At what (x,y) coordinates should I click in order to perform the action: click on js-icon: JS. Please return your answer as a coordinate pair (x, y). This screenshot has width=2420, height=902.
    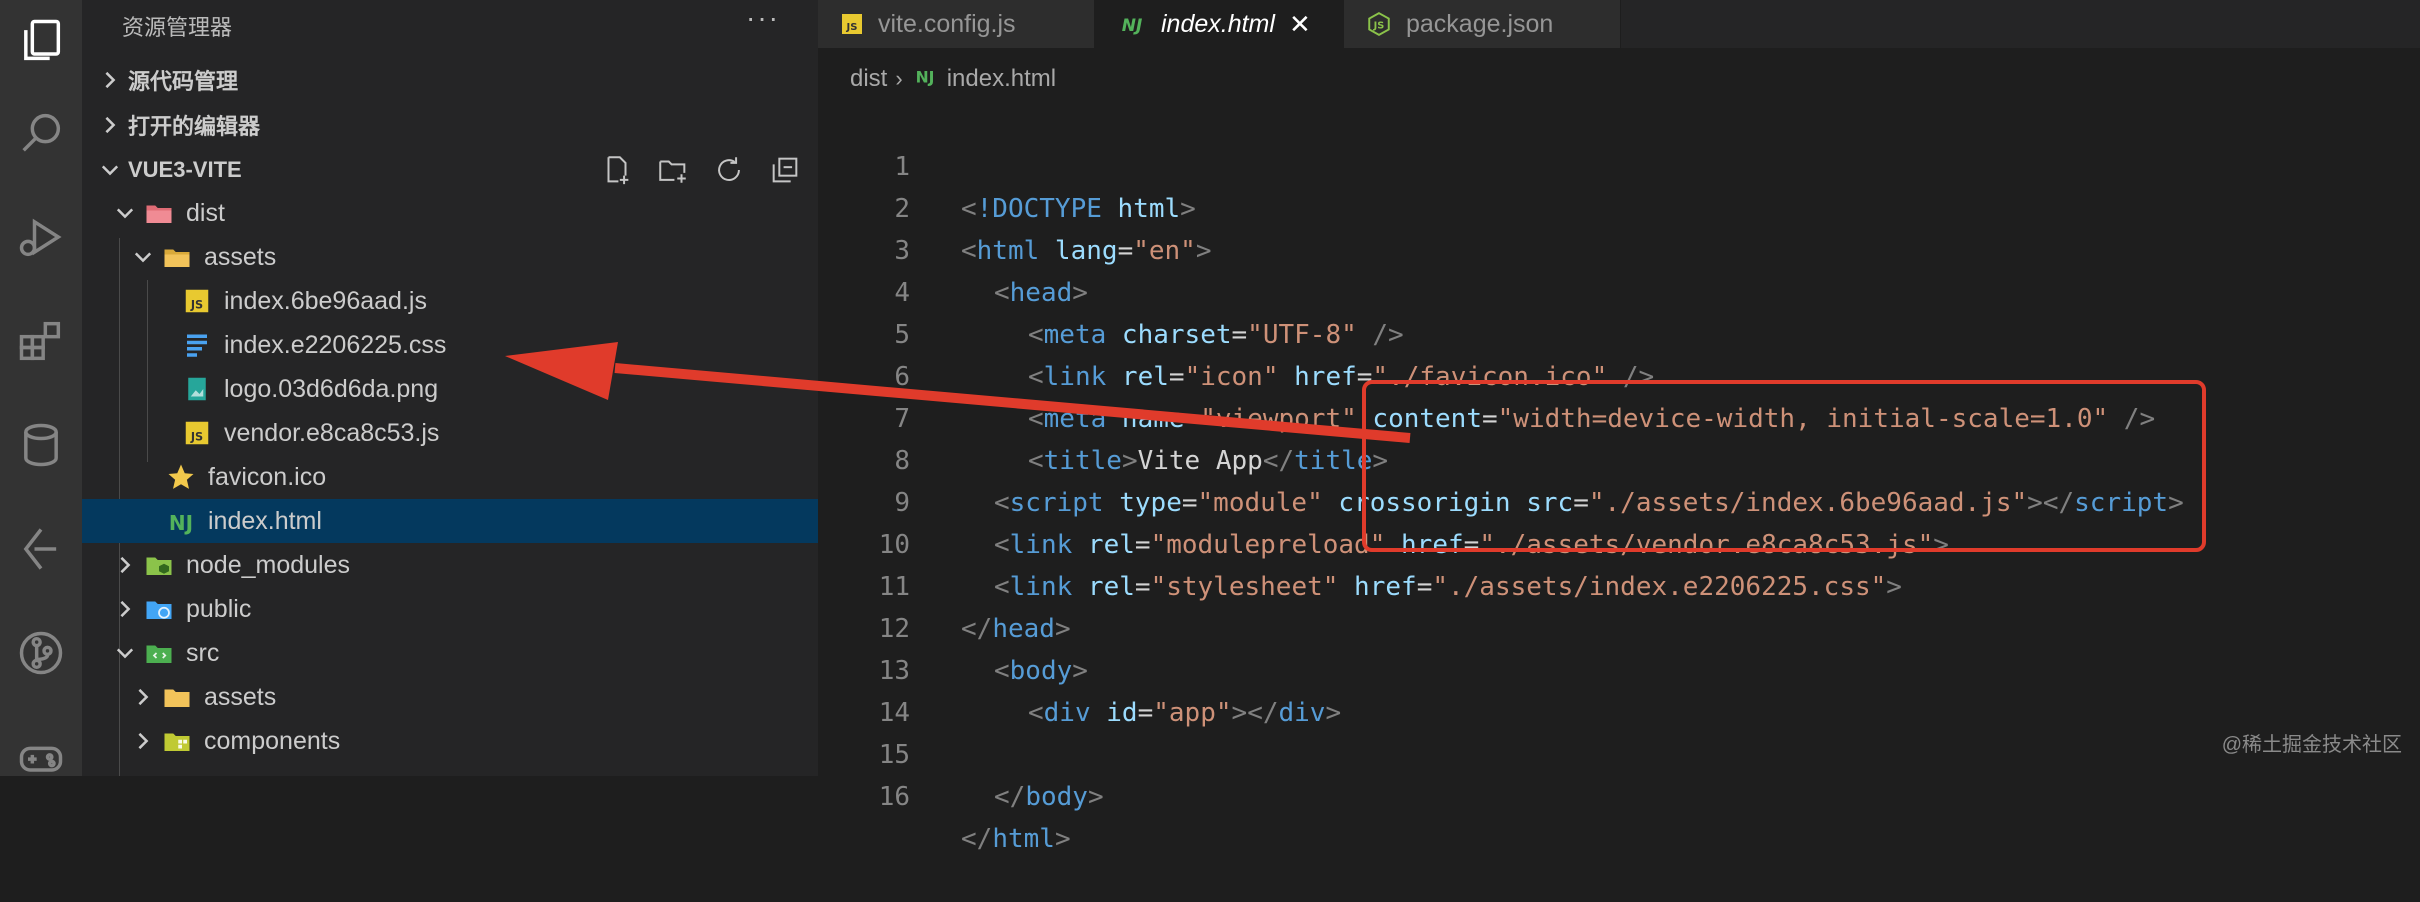
    Looking at the image, I should click on (852, 24).